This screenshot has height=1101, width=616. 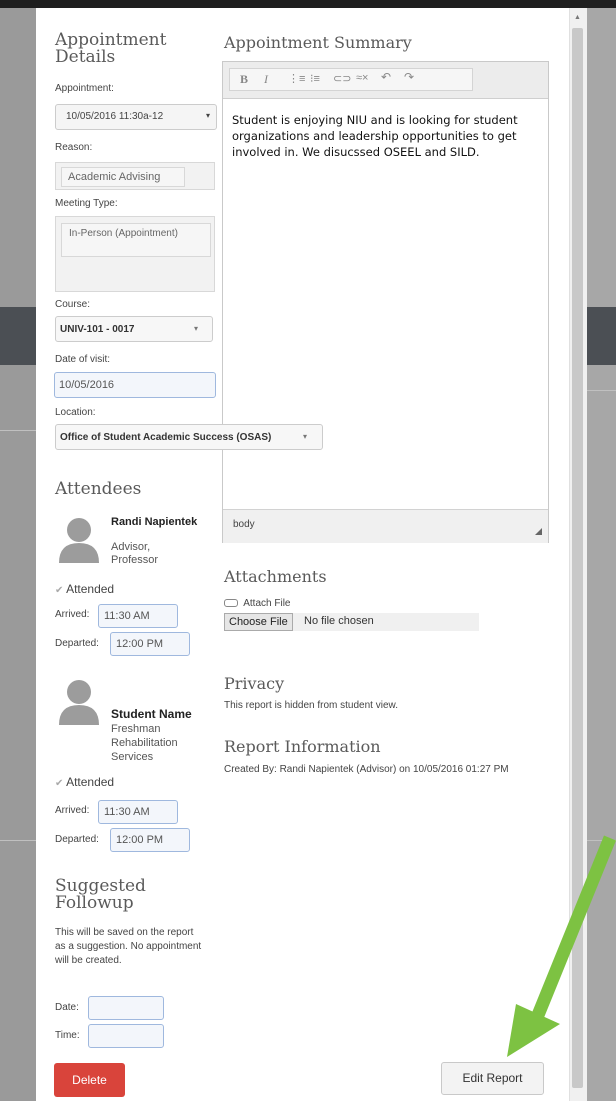 I want to click on scroll-up-icon: ▲, so click(x=577, y=17).